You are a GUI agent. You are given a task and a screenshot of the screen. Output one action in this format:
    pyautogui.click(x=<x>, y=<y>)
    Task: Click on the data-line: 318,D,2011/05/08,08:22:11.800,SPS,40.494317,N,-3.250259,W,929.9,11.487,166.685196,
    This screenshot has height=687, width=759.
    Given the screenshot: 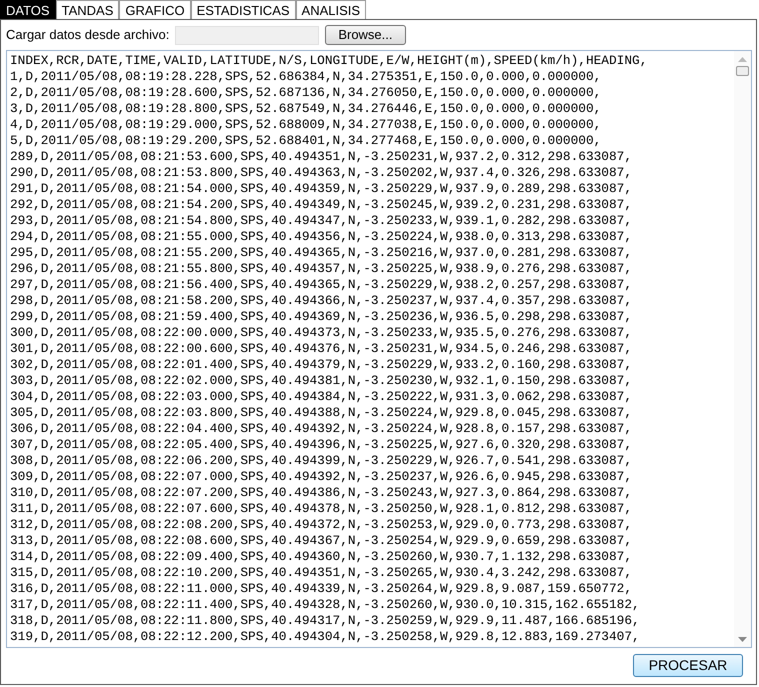 What is the action you would take?
    pyautogui.click(x=325, y=620)
    